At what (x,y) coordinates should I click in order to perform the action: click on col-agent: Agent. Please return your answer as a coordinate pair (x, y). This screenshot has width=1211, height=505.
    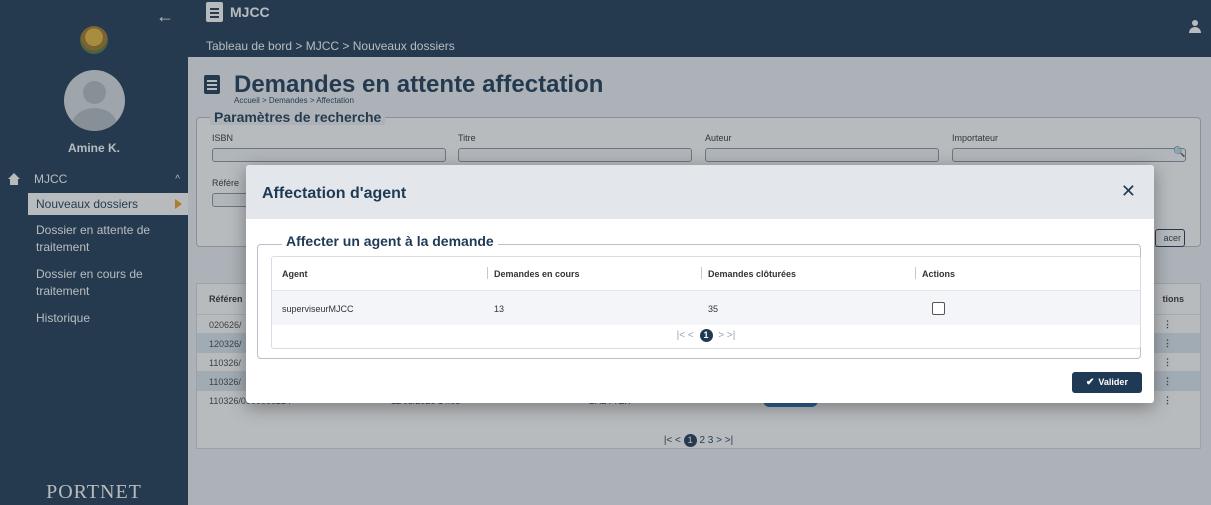
    Looking at the image, I should click on (295, 274).